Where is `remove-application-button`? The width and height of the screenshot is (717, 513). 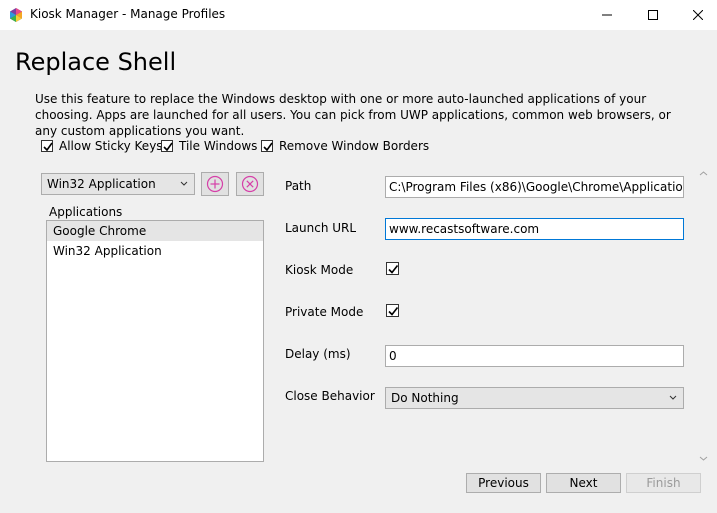 remove-application-button is located at coordinates (250, 184).